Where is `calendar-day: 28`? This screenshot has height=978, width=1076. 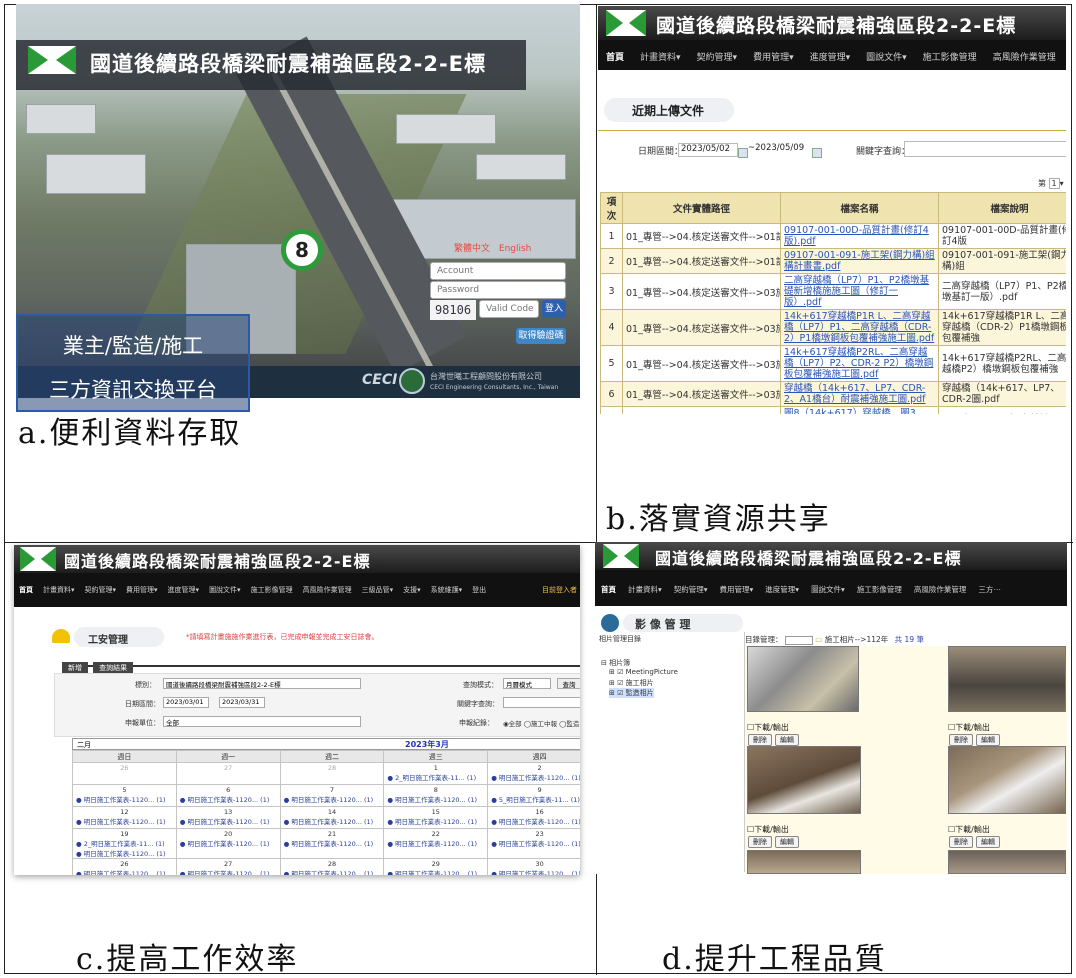 calendar-day: 28 is located at coordinates (332, 773).